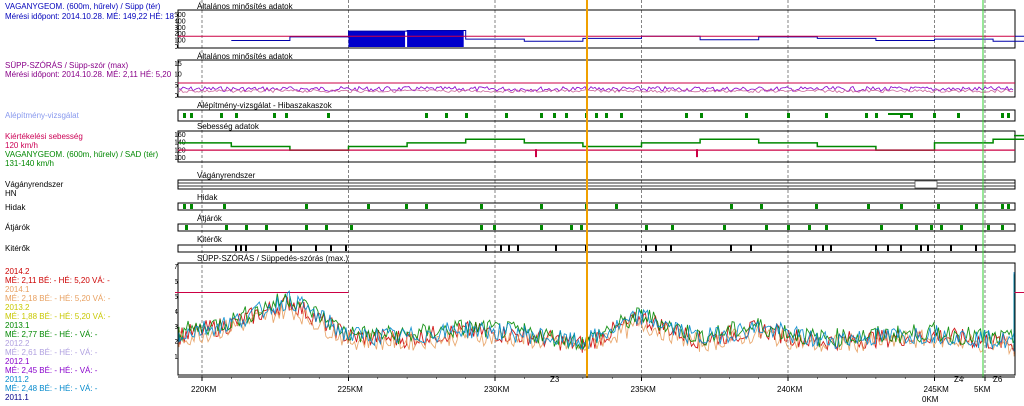  I want to click on series-values-2014-2: MÉ: 2,11 BÉ: - HÉ: 5,20 VÁ: -, so click(57, 280).